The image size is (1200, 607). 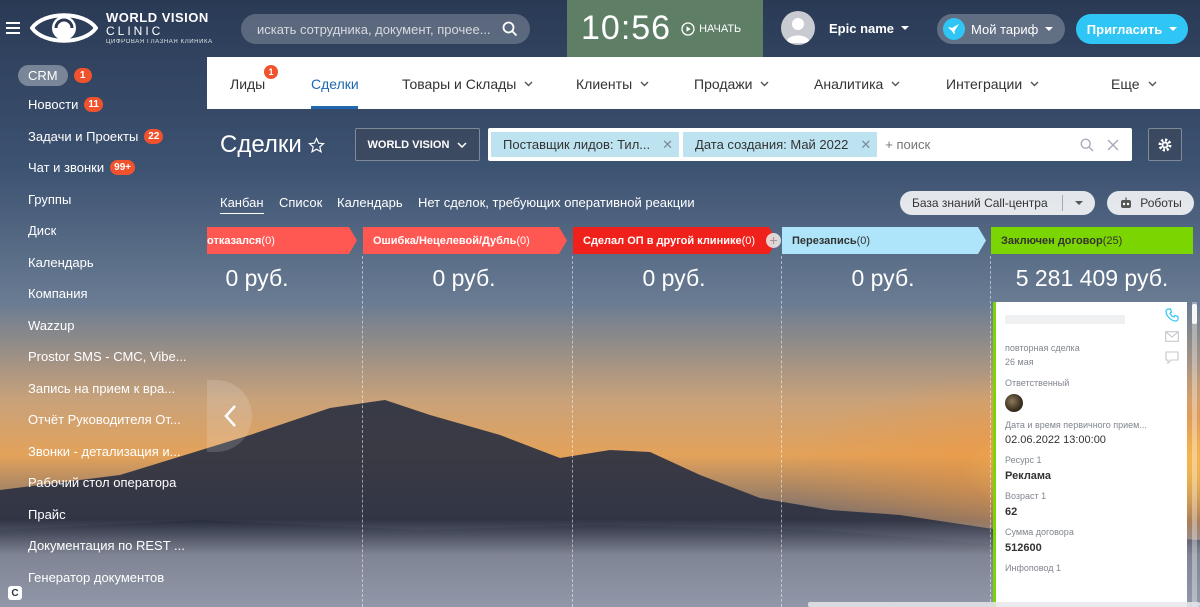 What do you see at coordinates (1095, 240) in the screenshot?
I see `stage-header: Заключен договор (25)` at bounding box center [1095, 240].